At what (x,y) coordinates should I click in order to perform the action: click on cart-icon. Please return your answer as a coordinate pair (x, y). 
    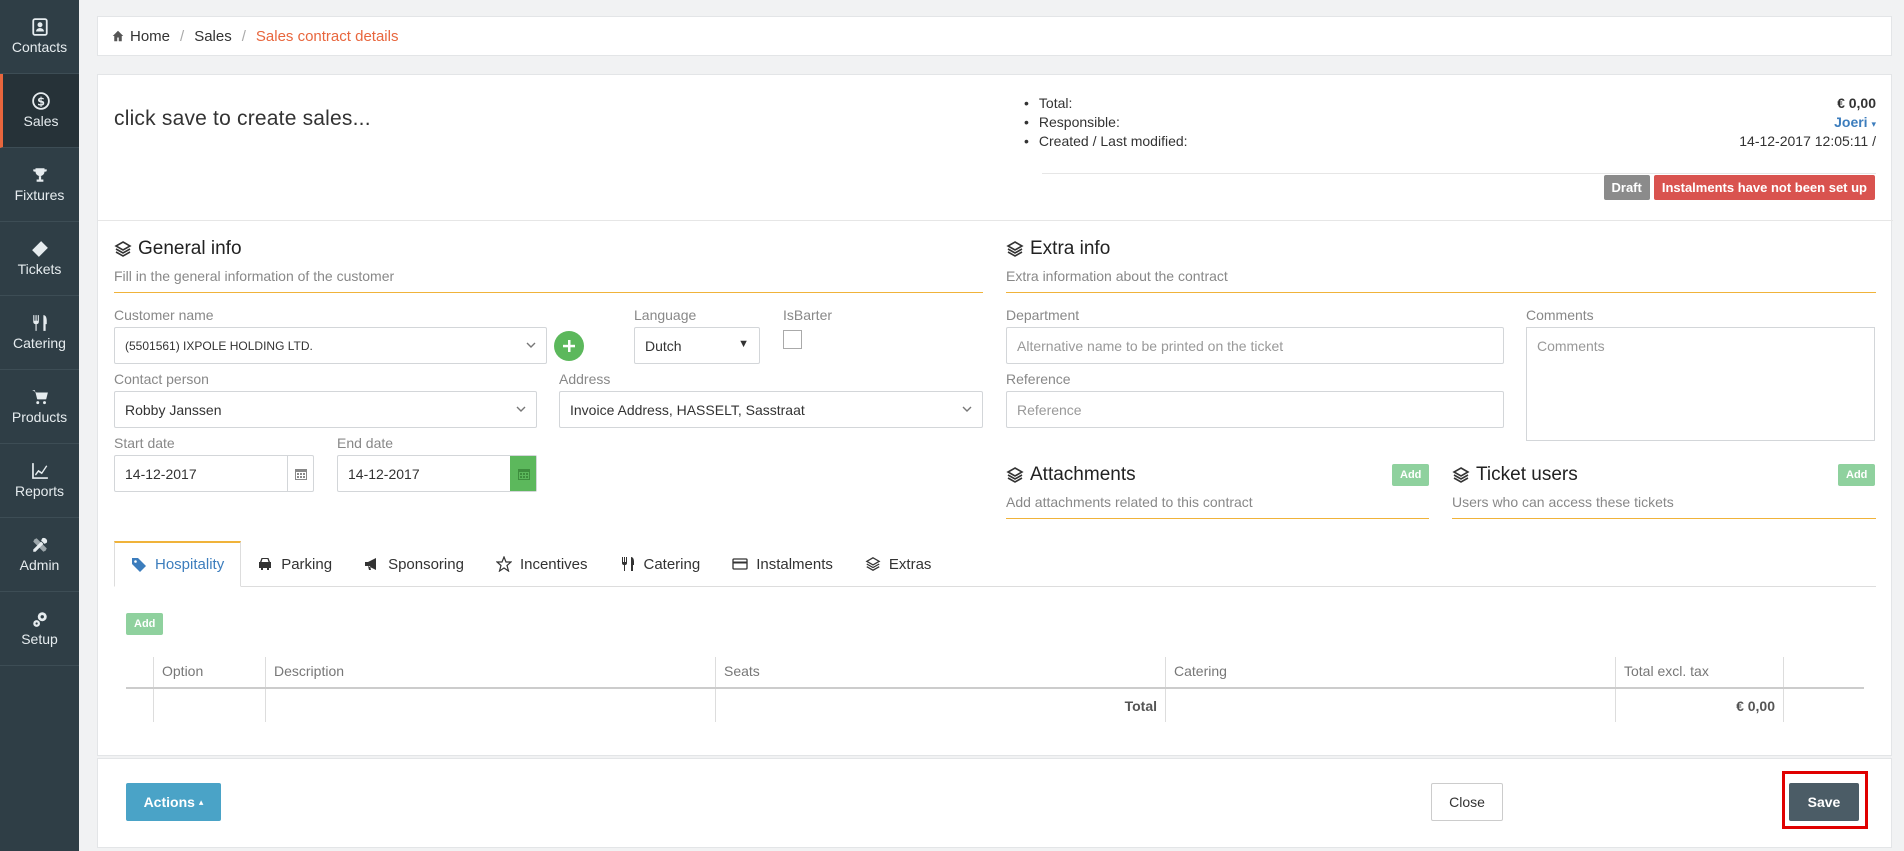
    Looking at the image, I should click on (39, 397).